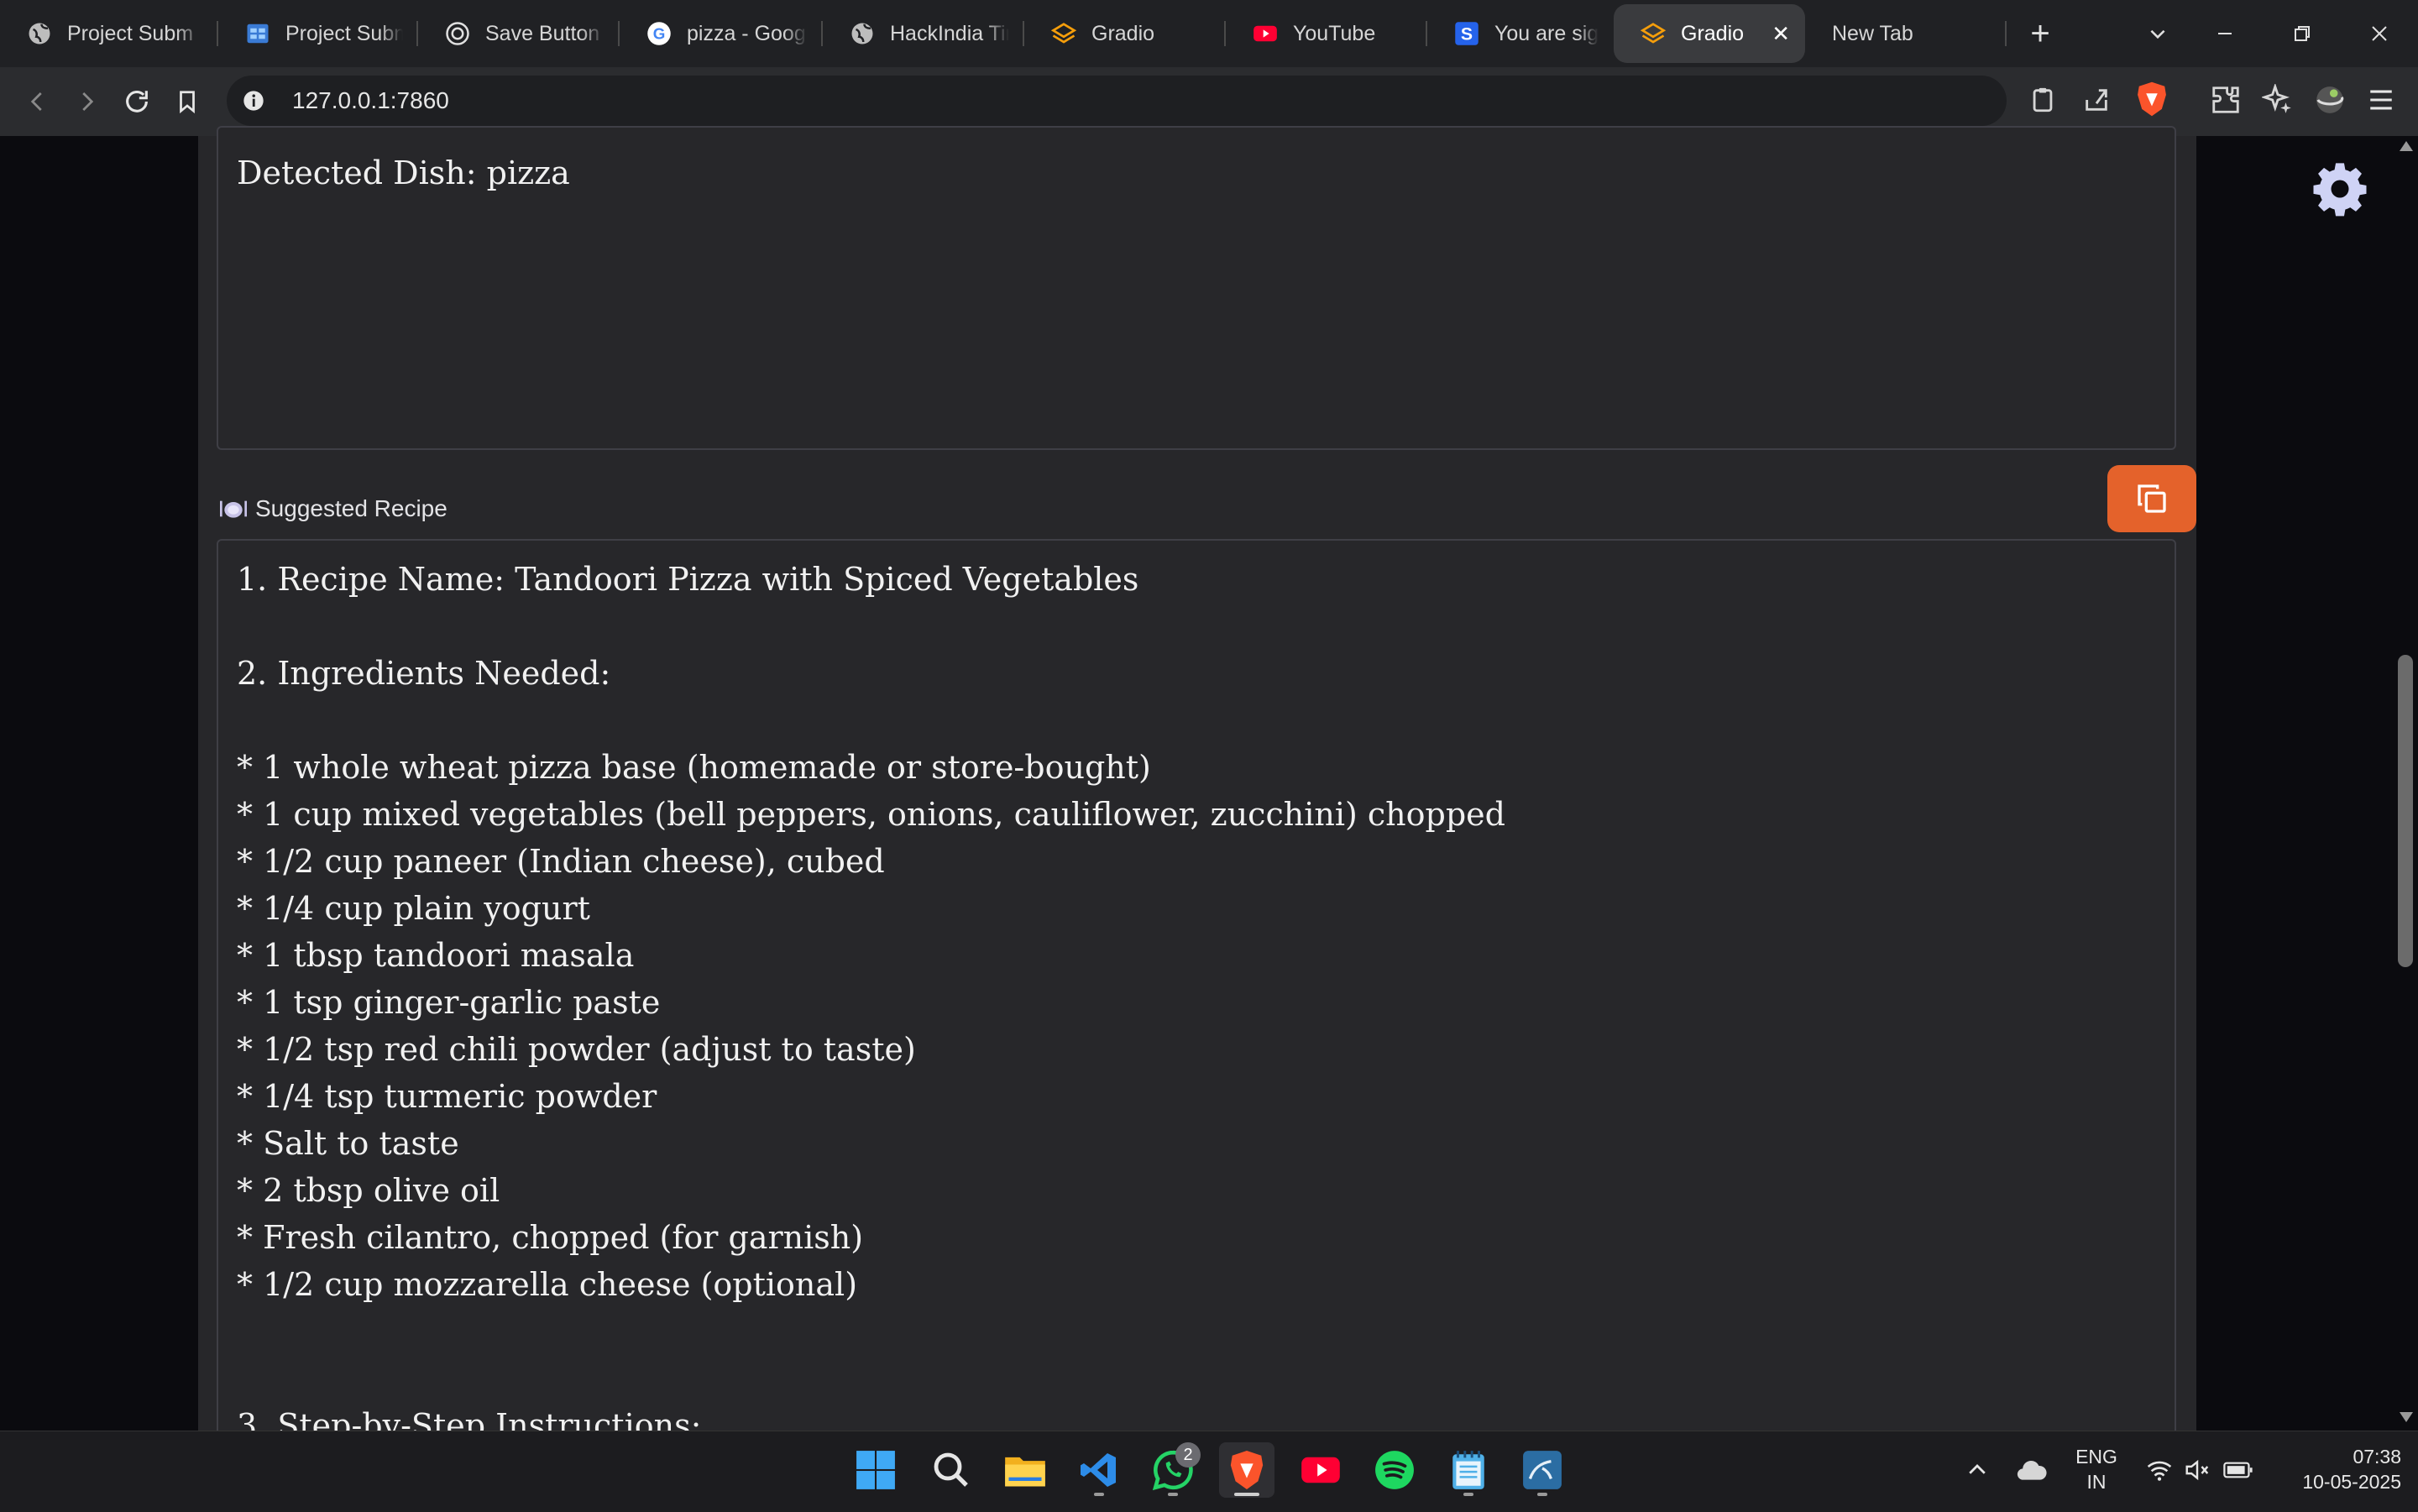 This screenshot has height=1512, width=2418. What do you see at coordinates (403, 172) in the screenshot?
I see `detected-dish-text: Detected Dish: pizza` at bounding box center [403, 172].